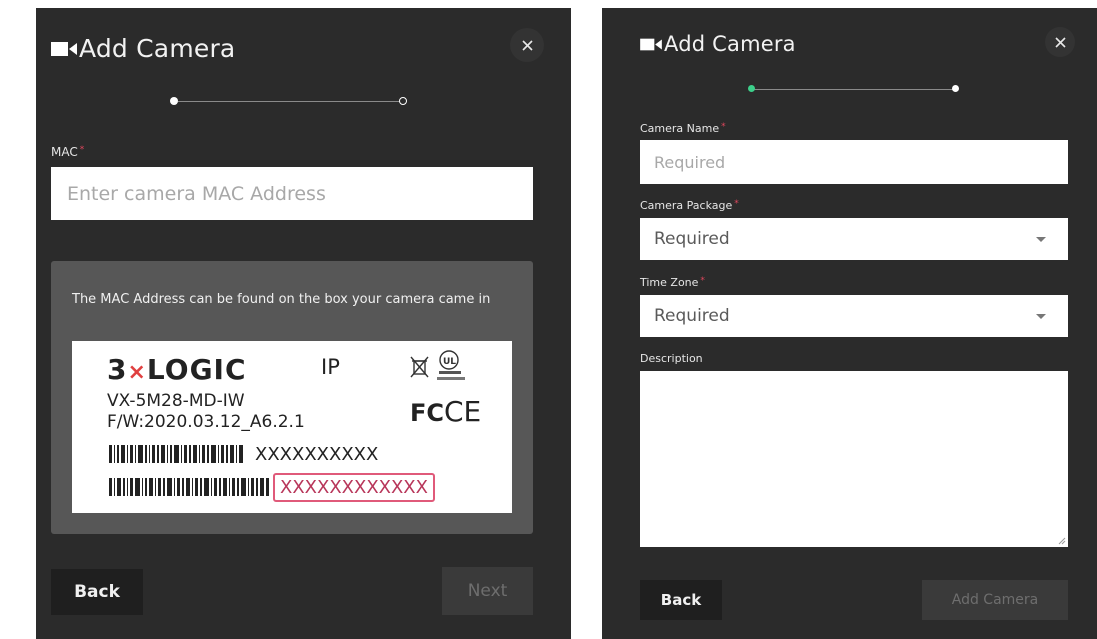  I want to click on mac-label-text: MAC, so click(64, 152).